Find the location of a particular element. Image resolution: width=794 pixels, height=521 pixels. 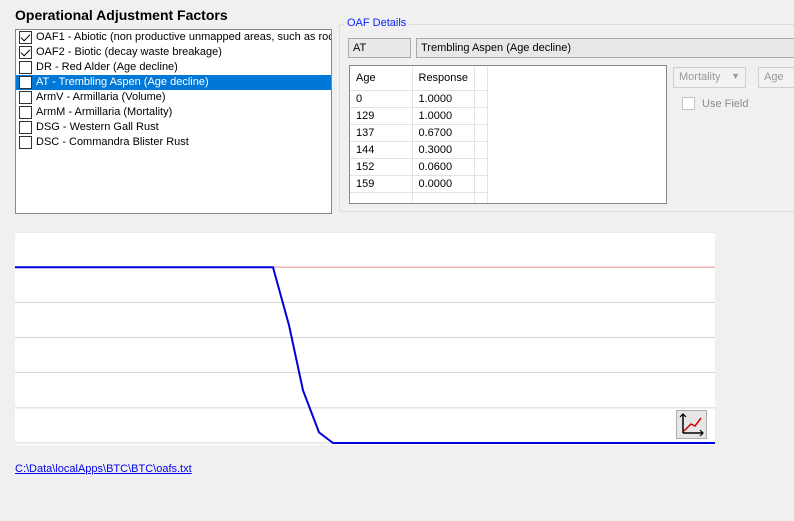

factor-item: ArmM - Armillaria (Mortality) is located at coordinates (173, 112).